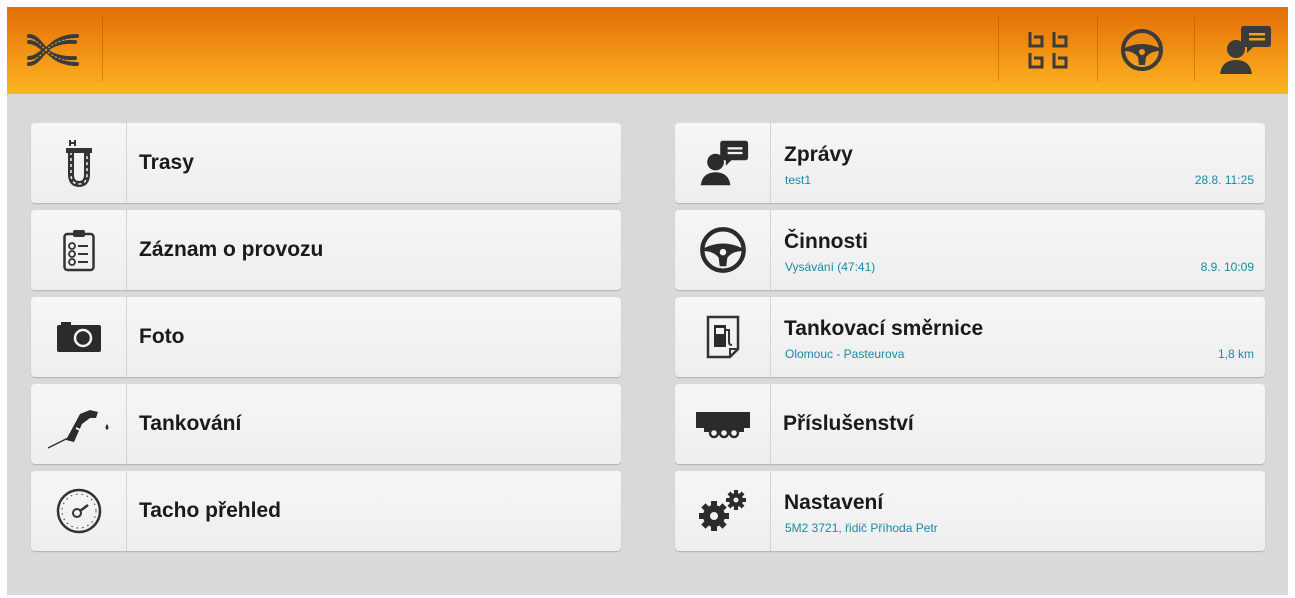  I want to click on tile-subtitle: Vysávání (47:41), so click(830, 267).